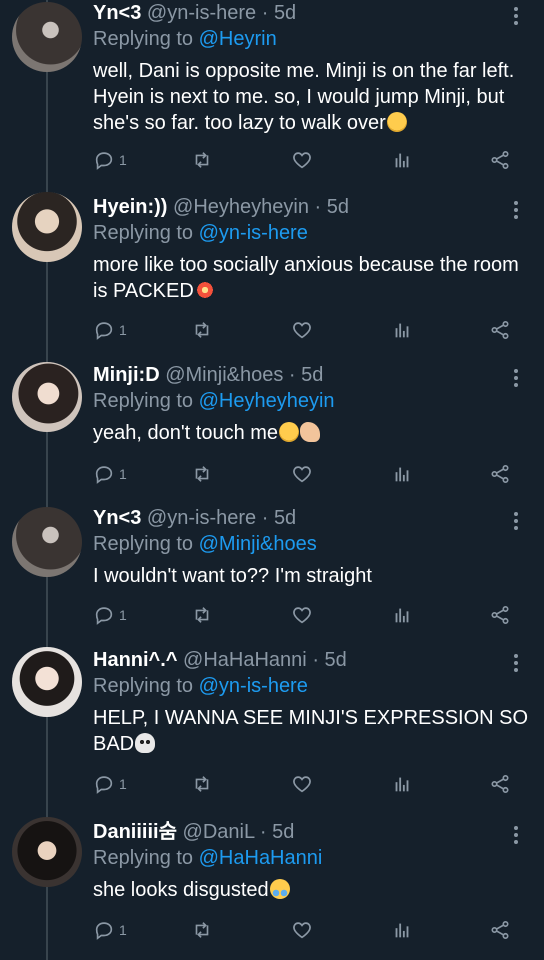  I want to click on username: @DaniL, so click(219, 832).